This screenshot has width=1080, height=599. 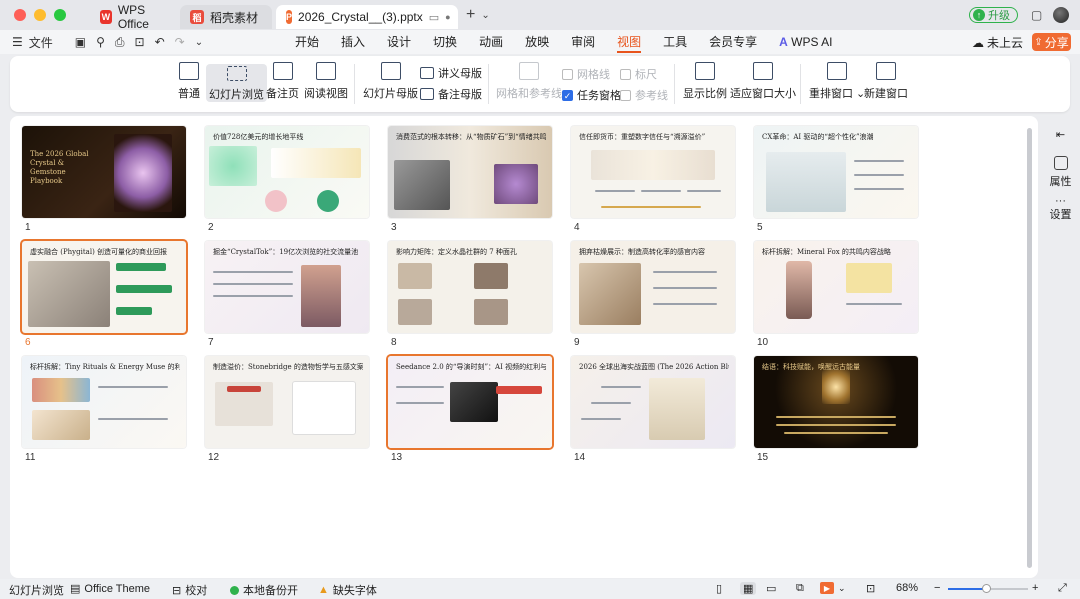 What do you see at coordinates (41, 42) in the screenshot?
I see `file-menu: 文件` at bounding box center [41, 42].